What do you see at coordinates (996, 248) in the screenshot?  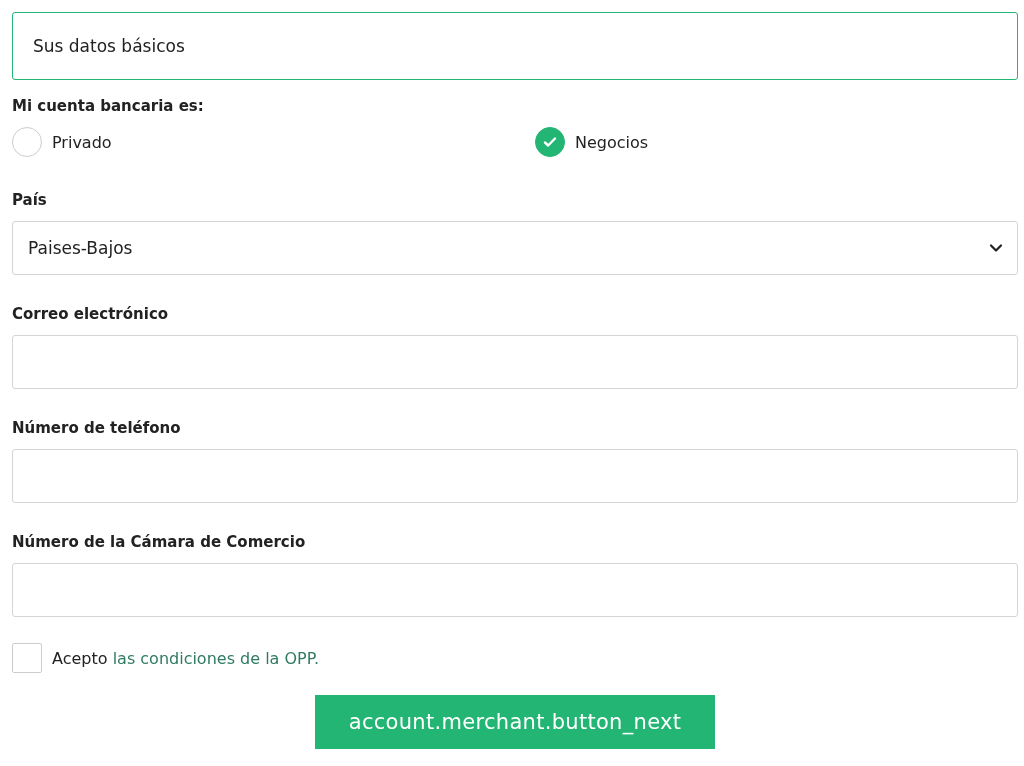 I see `chevron-down-icon` at bounding box center [996, 248].